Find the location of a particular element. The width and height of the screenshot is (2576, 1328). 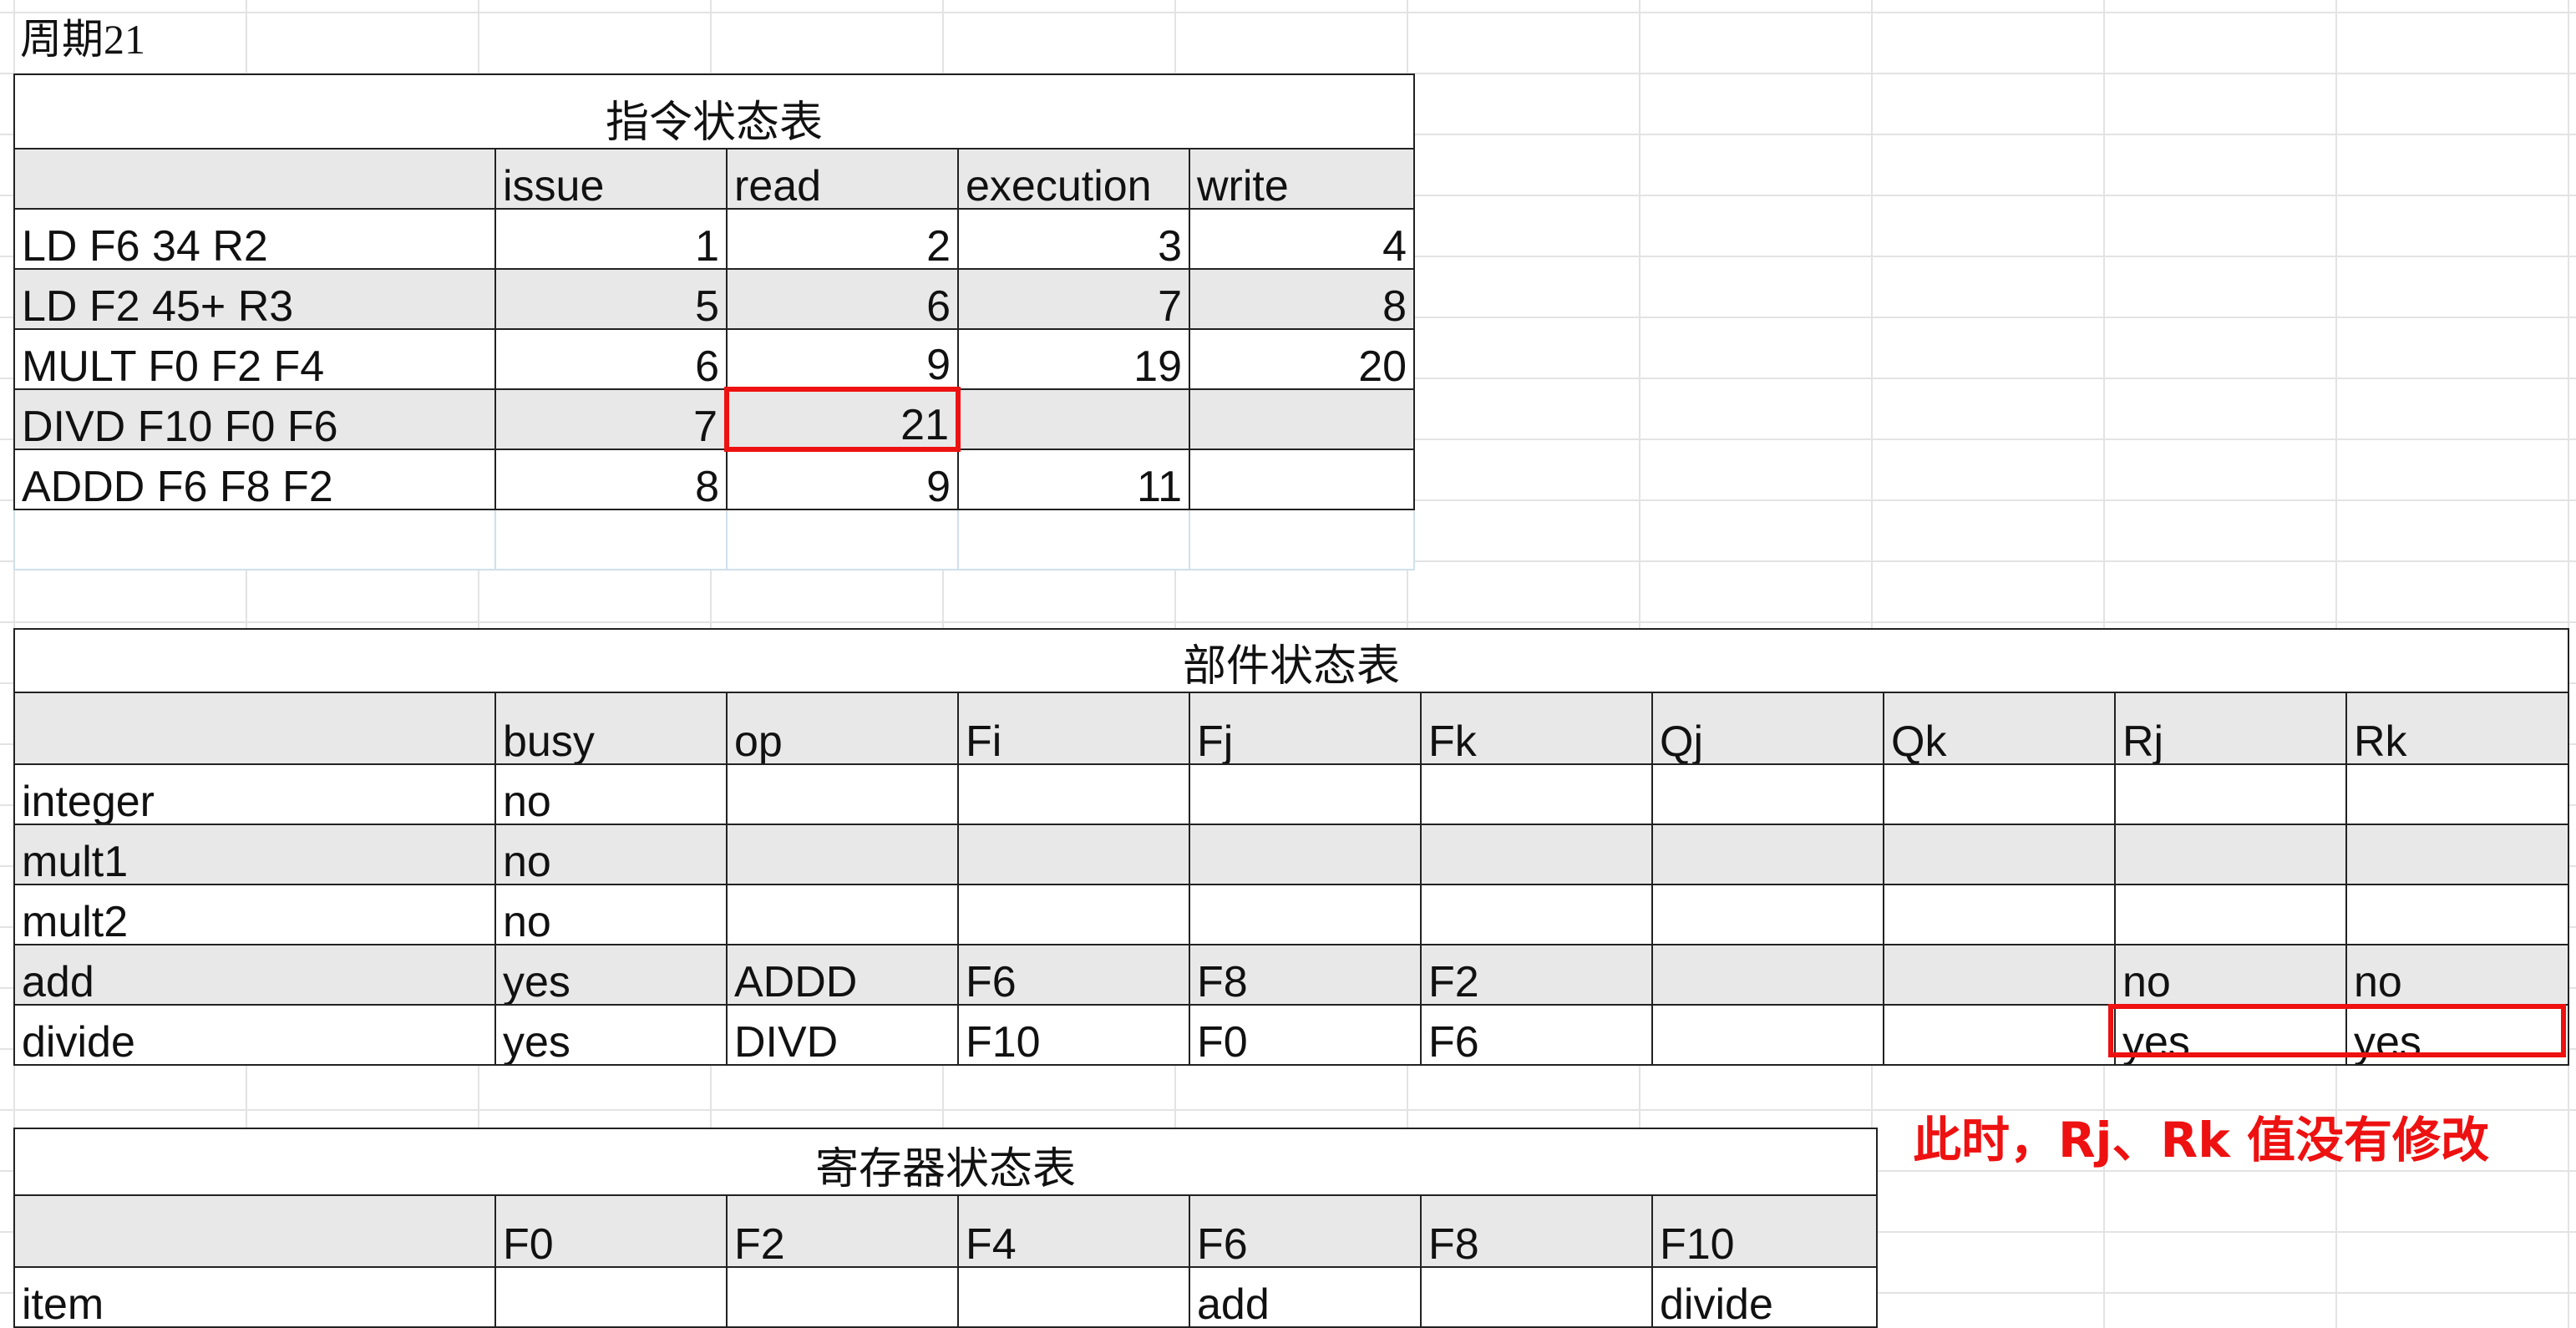

header-cell: Qk is located at coordinates (2000, 728).